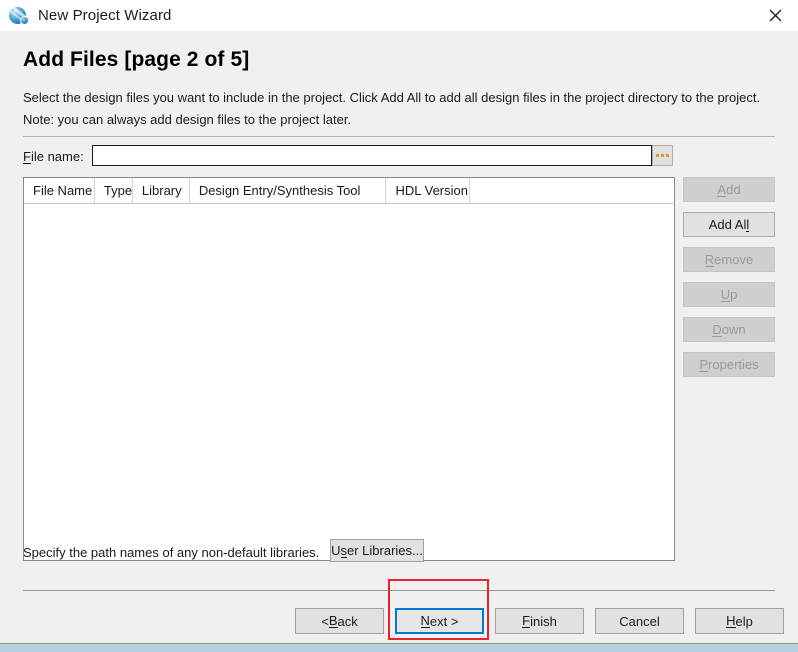 The width and height of the screenshot is (798, 652). What do you see at coordinates (733, 189) in the screenshot?
I see `button-label-post: dd` at bounding box center [733, 189].